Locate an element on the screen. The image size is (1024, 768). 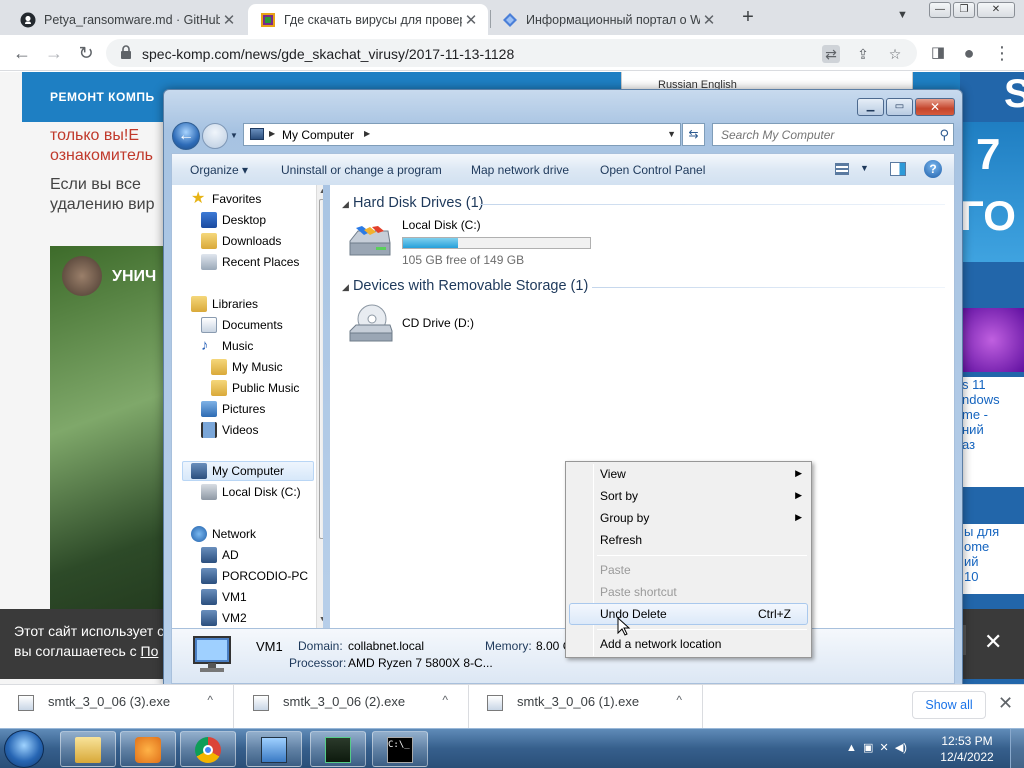
cookie-close-icon: ✕ is located at coordinates (993, 642).